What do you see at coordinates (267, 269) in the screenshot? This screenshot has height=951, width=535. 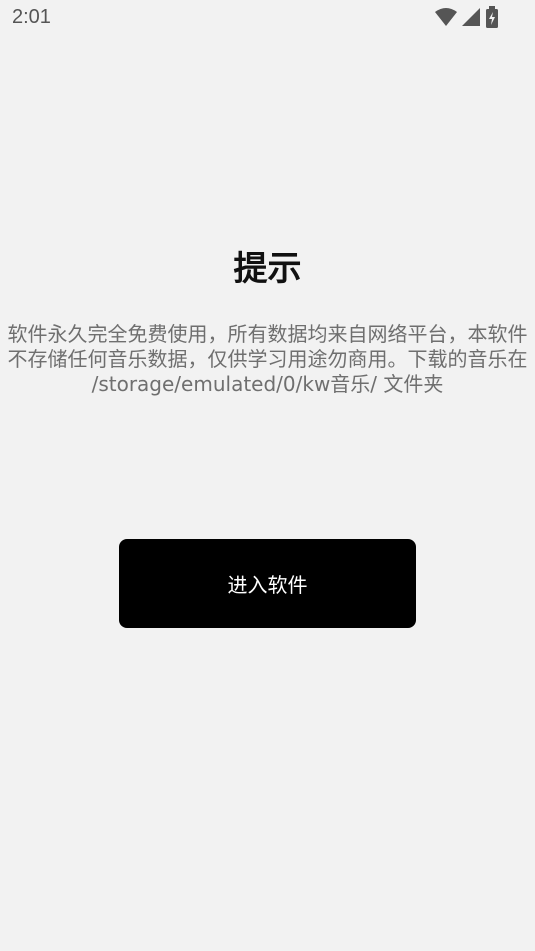 I see `dialog-title: 提示` at bounding box center [267, 269].